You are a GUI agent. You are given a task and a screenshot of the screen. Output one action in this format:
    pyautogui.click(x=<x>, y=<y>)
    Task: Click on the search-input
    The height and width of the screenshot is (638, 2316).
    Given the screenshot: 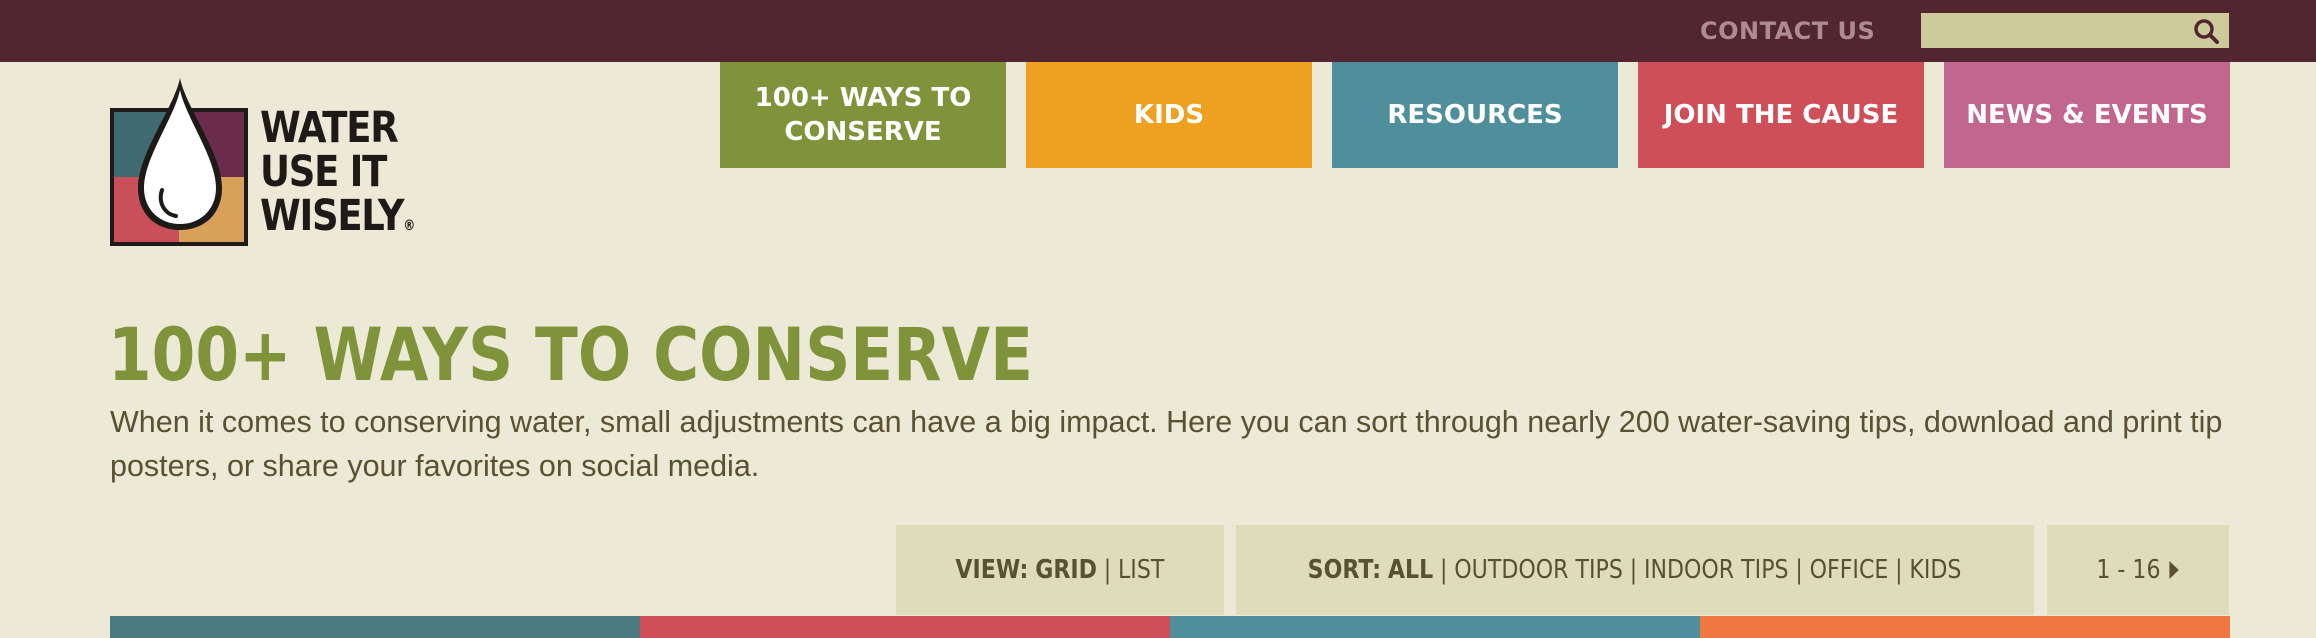 What is the action you would take?
    pyautogui.click(x=2048, y=30)
    